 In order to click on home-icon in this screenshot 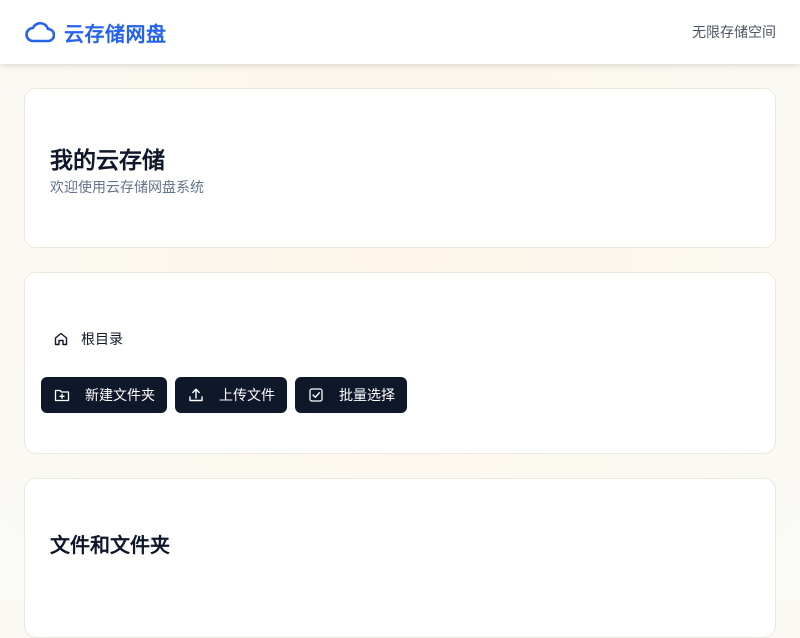, I will do `click(61, 339)`.